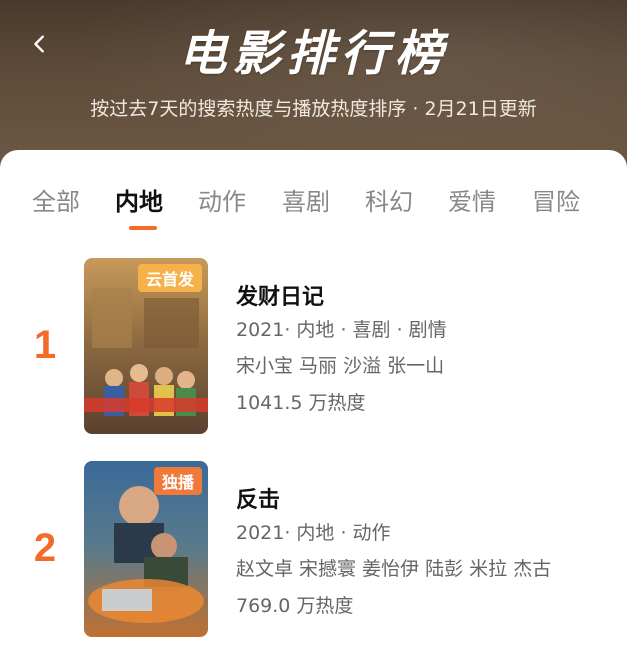 The width and height of the screenshot is (627, 657). What do you see at coordinates (341, 330) in the screenshot?
I see `movie-meta: 2021· 内地 · 喜剧 · 剧情` at bounding box center [341, 330].